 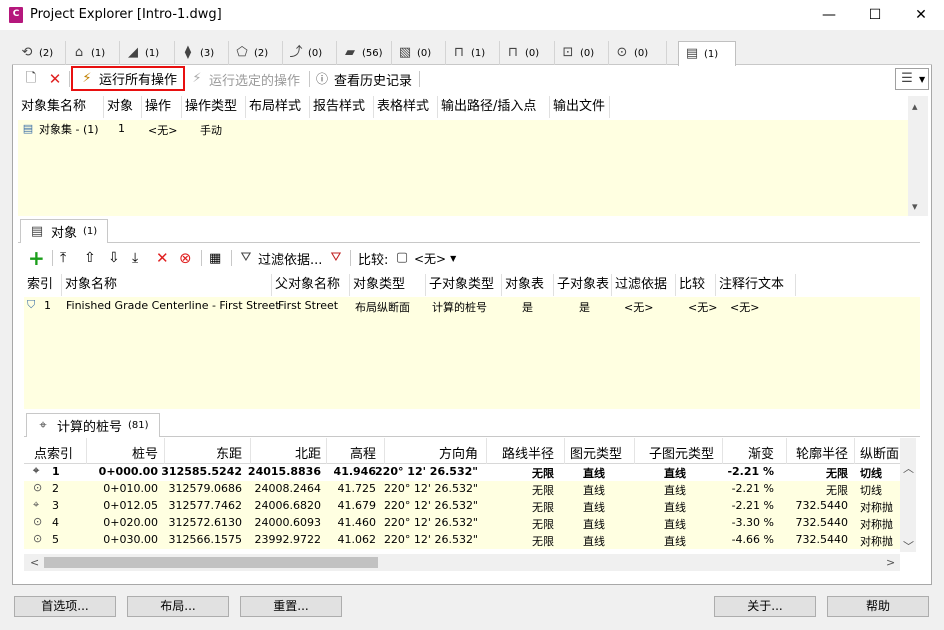 What do you see at coordinates (494, 107) in the screenshot?
I see `column-header: 输出路径/插入点` at bounding box center [494, 107].